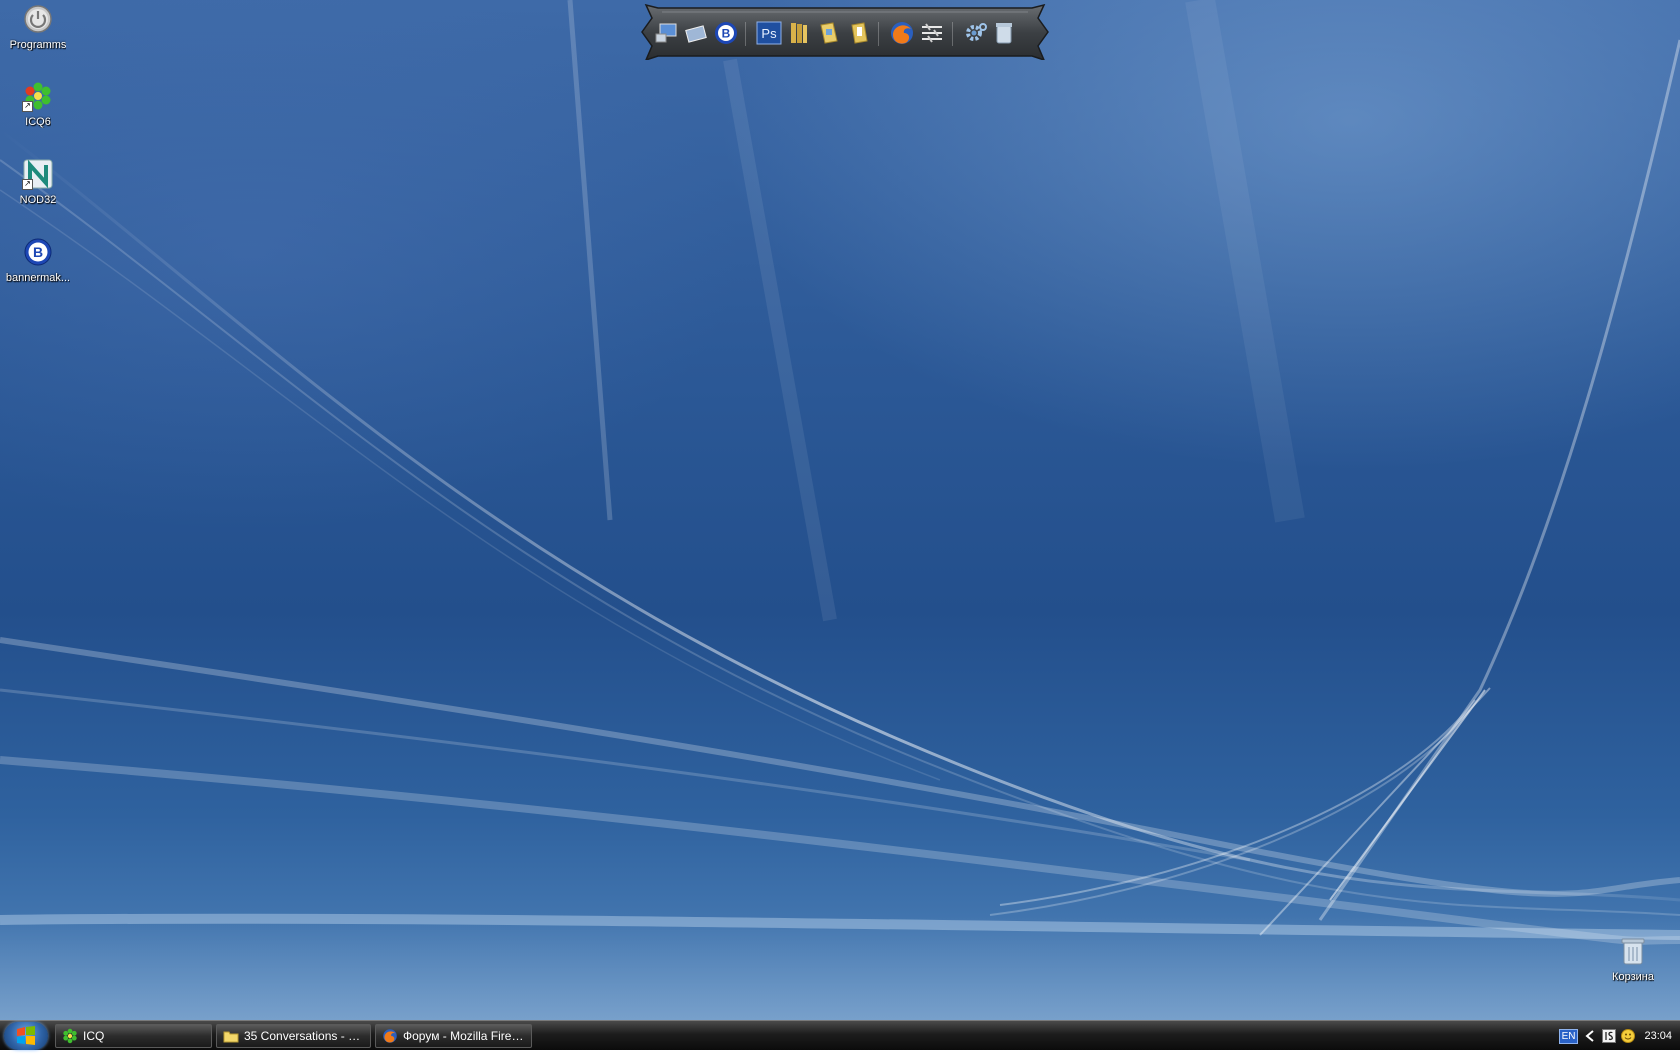  I want to click on dock-firefox-icon, so click(902, 33).